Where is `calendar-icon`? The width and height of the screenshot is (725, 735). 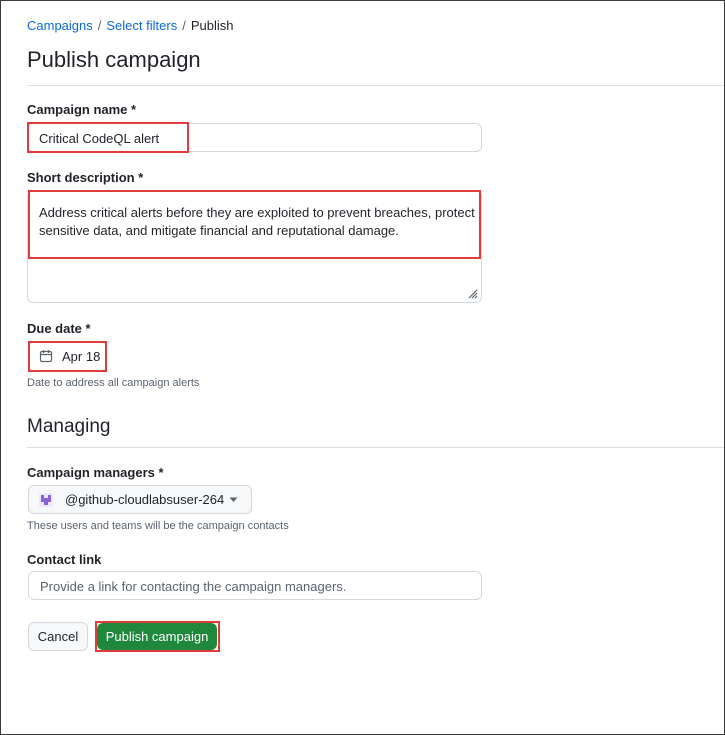 calendar-icon is located at coordinates (46, 356).